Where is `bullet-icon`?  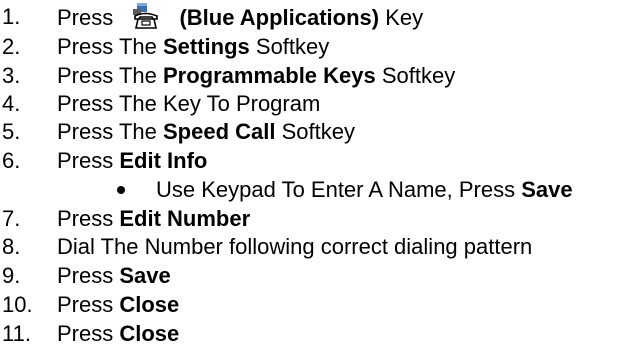 bullet-icon is located at coordinates (121, 190).